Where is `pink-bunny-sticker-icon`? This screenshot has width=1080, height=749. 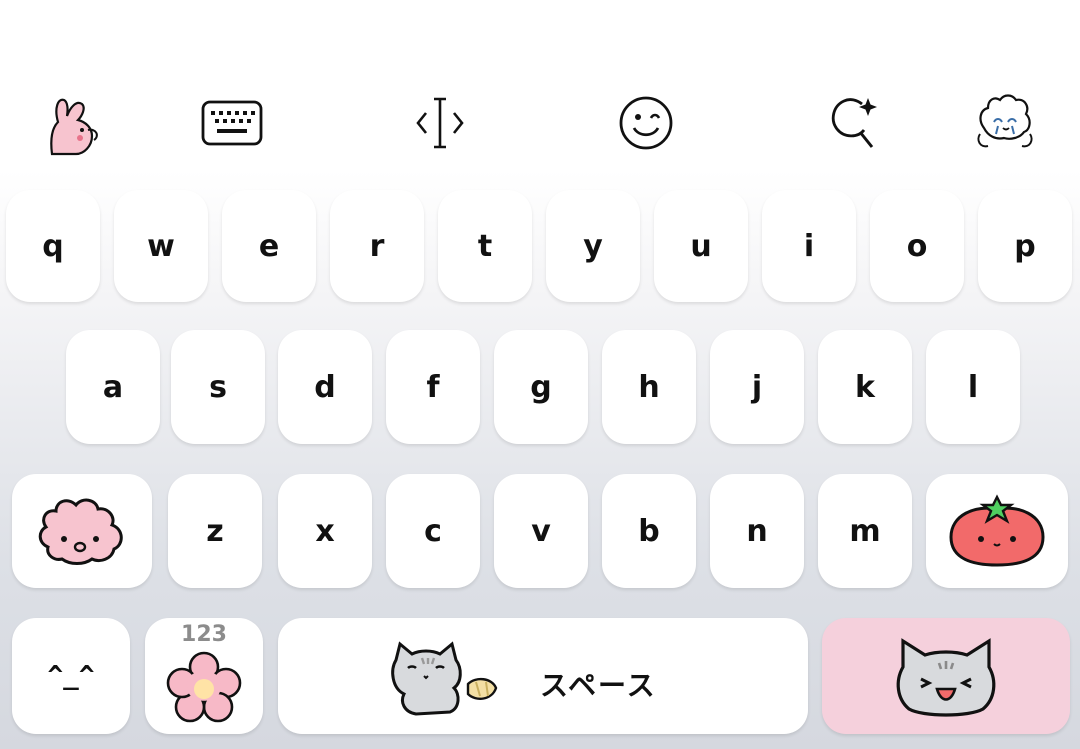
pink-bunny-sticker-icon is located at coordinates (75, 123).